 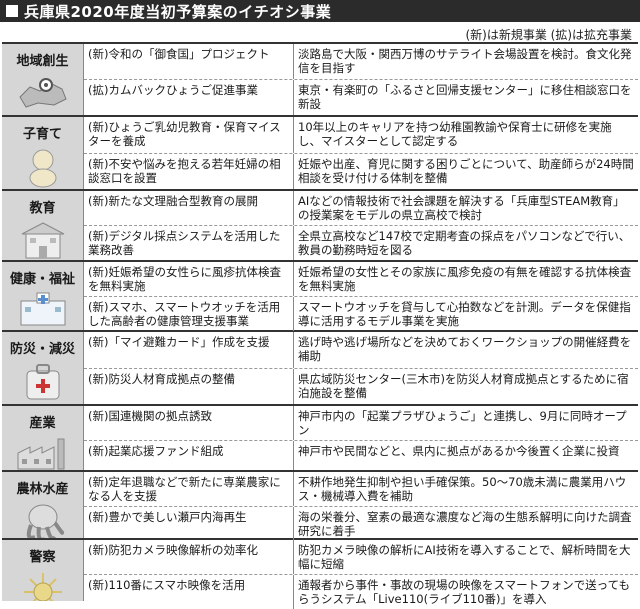 What do you see at coordinates (42, 489) in the screenshot?
I see `category-name: 農林水産` at bounding box center [42, 489].